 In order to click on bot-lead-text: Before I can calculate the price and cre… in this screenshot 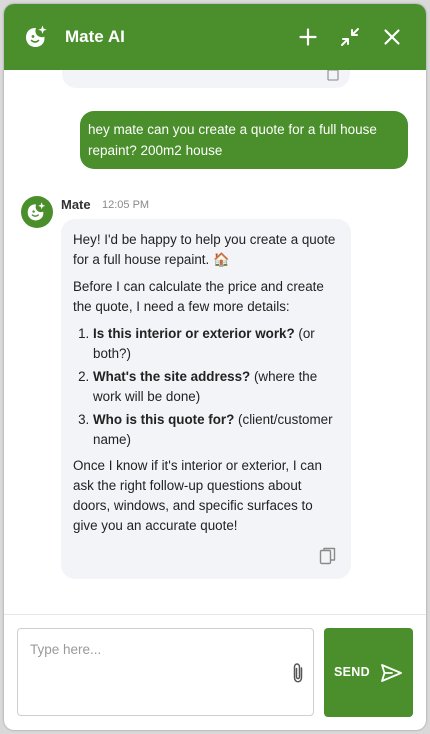, I will do `click(198, 296)`.